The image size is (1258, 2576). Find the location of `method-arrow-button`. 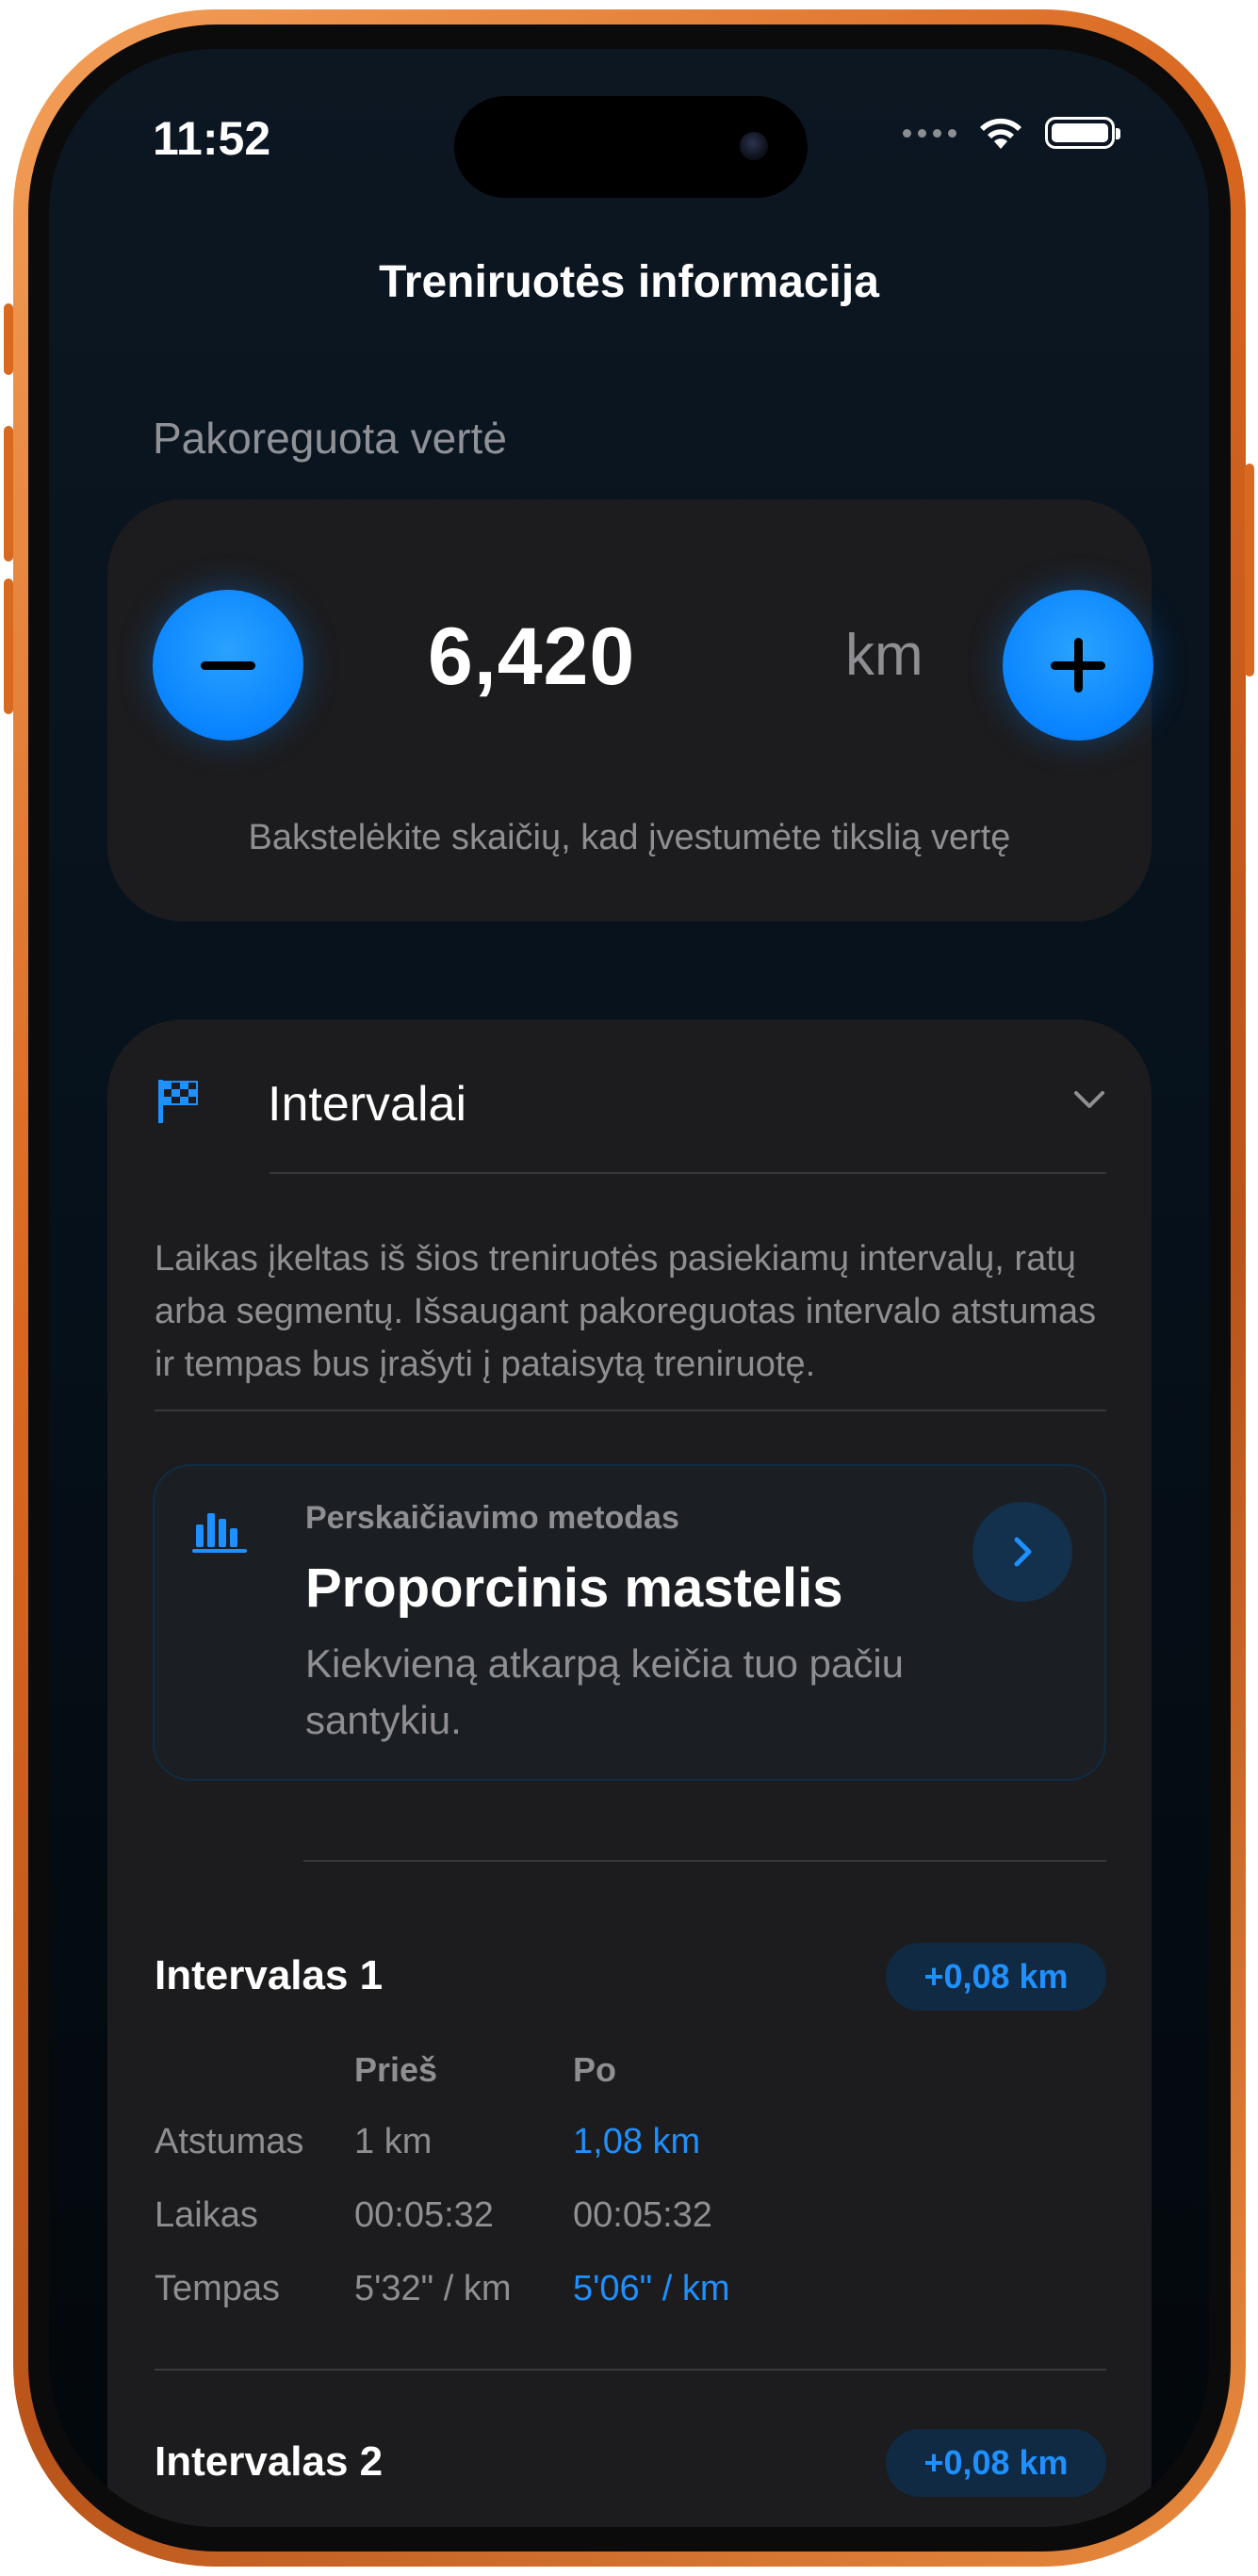

method-arrow-button is located at coordinates (1022, 1552).